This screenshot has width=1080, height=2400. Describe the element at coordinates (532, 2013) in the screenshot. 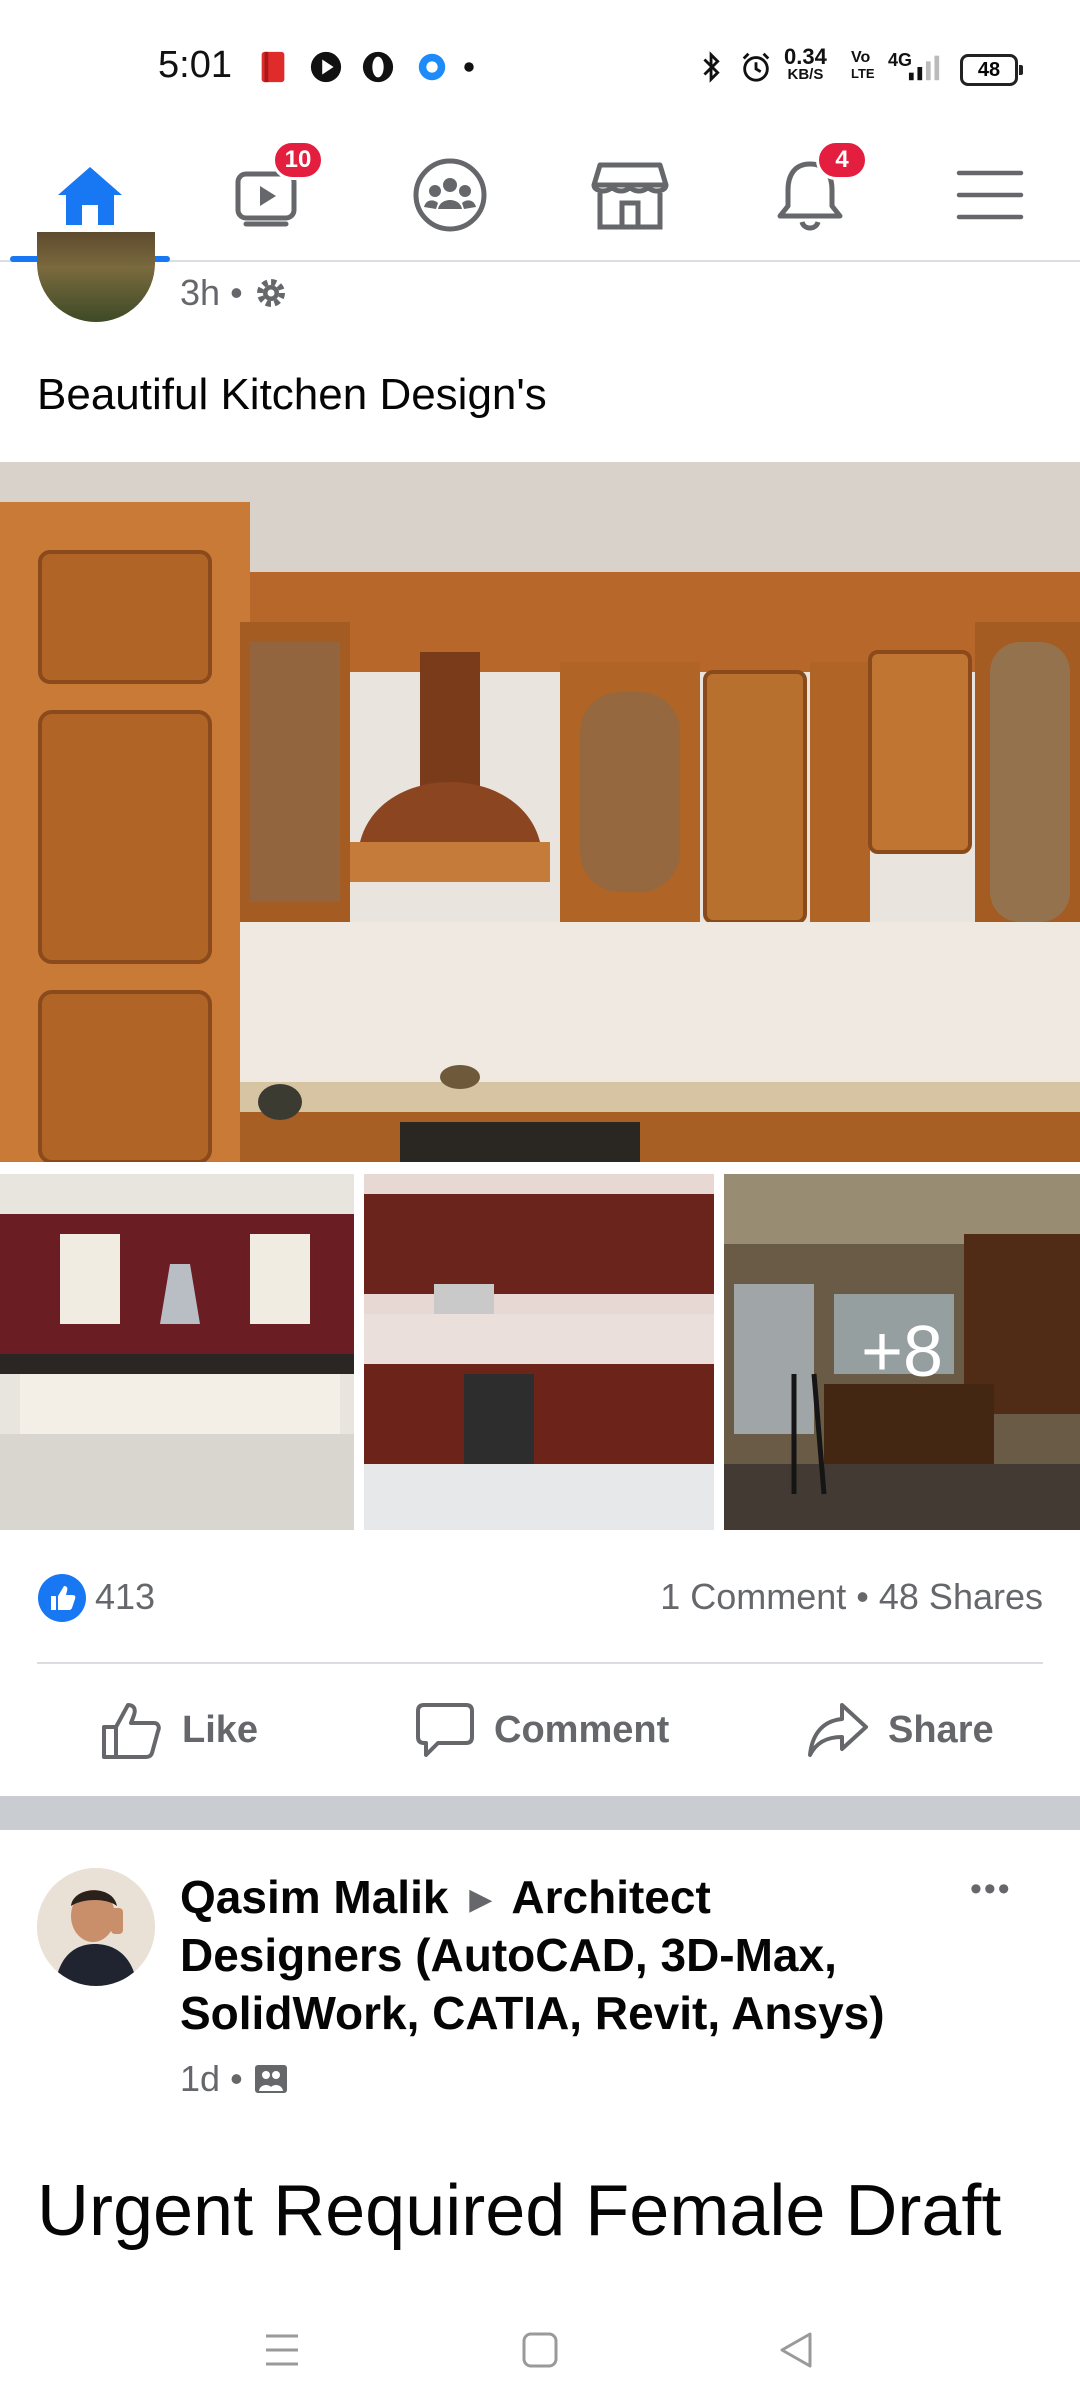

I see `post2-group-line3: SolidWork, CATIA, Revit, Ansys)` at that location.